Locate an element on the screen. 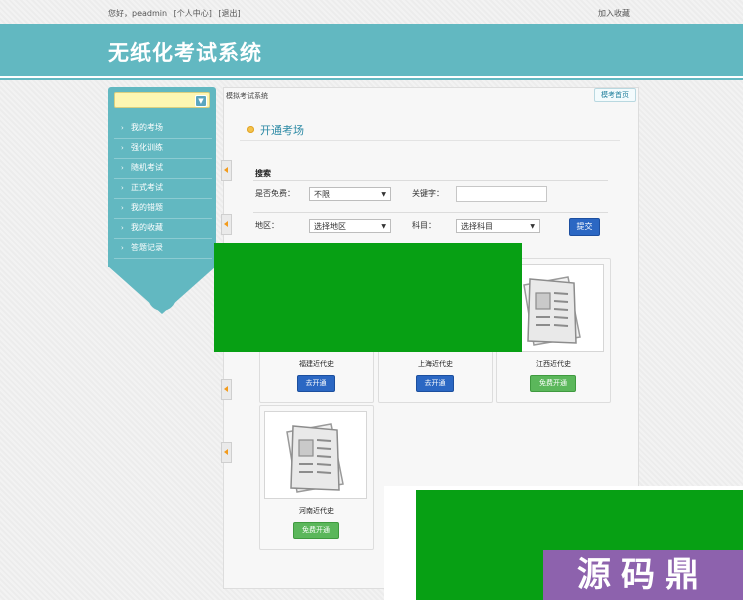  logout-link: [退出] is located at coordinates (229, 13).